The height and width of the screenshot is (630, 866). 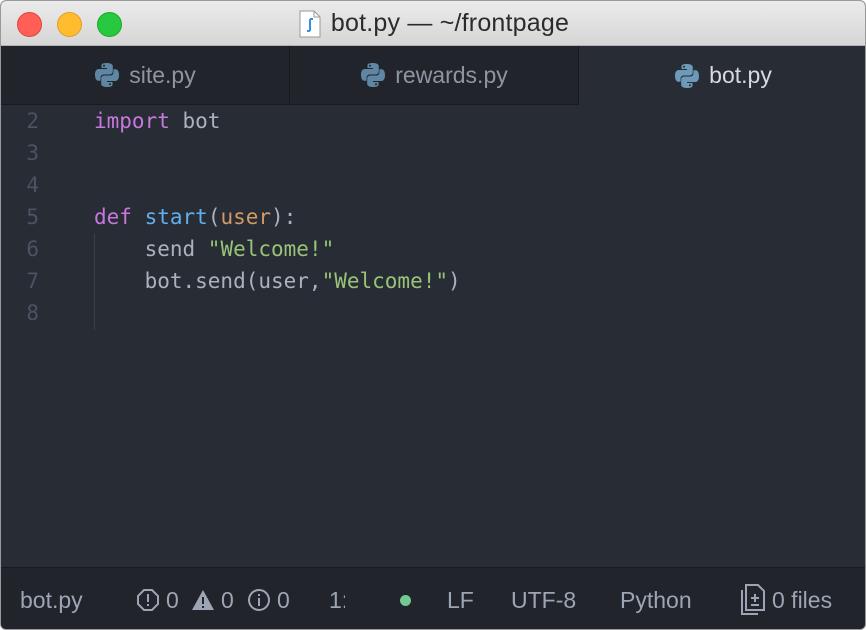 What do you see at coordinates (310, 23) in the screenshot?
I see `document-icon` at bounding box center [310, 23].